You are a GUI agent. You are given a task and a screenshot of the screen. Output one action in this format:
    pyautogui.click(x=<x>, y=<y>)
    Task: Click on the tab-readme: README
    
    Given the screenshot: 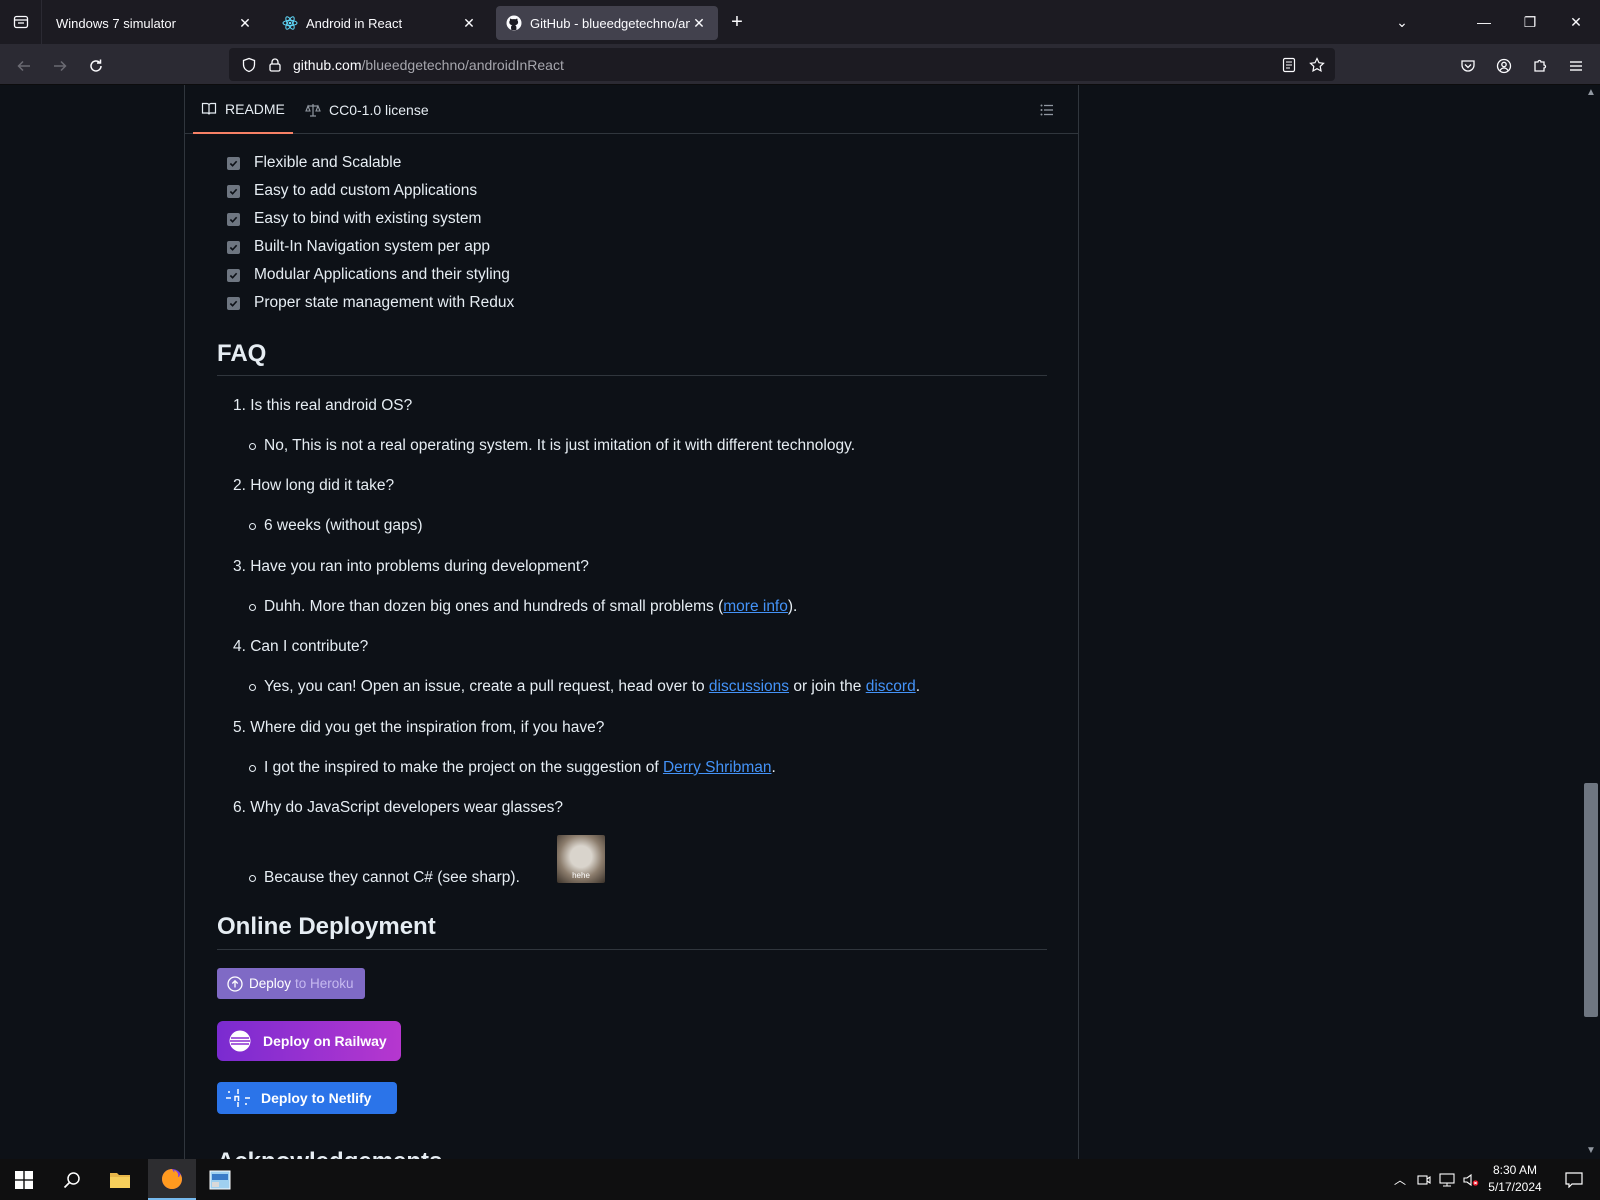 What is the action you would take?
    pyautogui.click(x=243, y=109)
    